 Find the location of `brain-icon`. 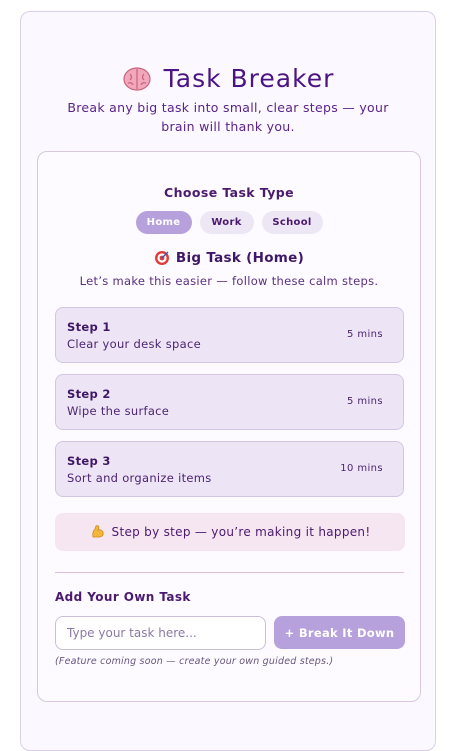

brain-icon is located at coordinates (137, 79).